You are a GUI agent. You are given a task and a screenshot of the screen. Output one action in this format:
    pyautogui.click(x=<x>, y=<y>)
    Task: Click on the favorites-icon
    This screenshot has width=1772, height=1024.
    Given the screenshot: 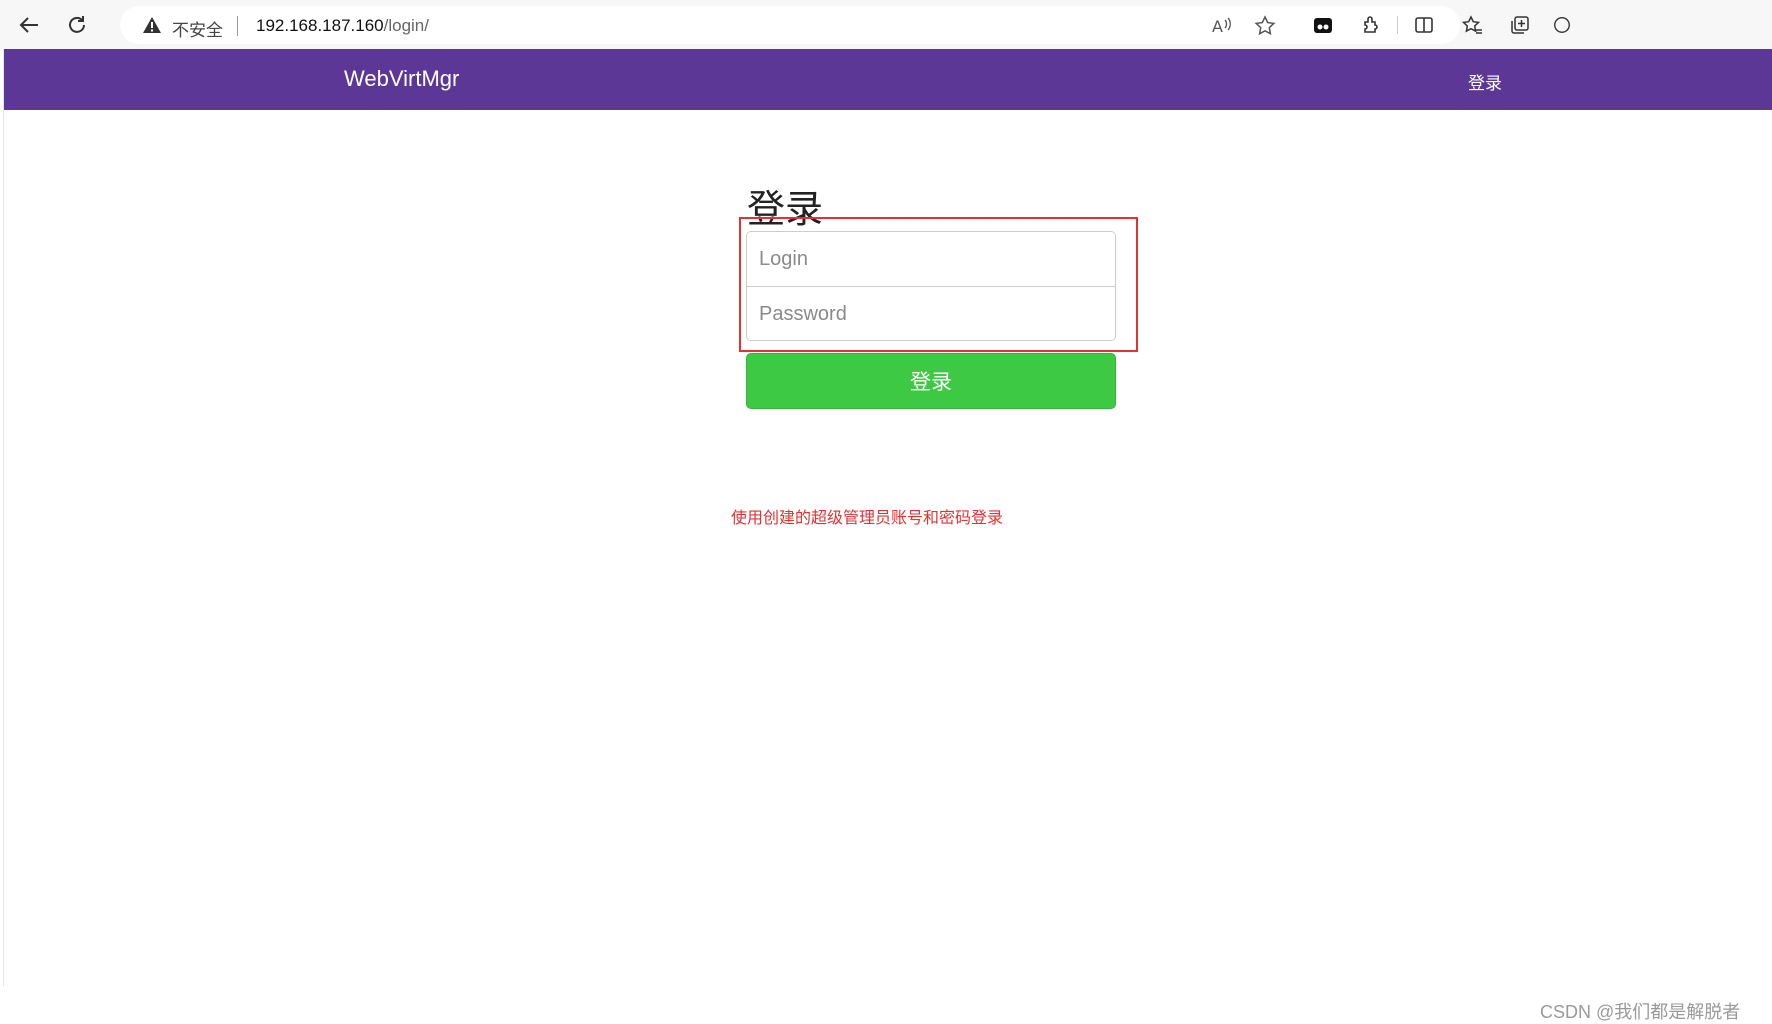 What is the action you would take?
    pyautogui.click(x=1472, y=25)
    